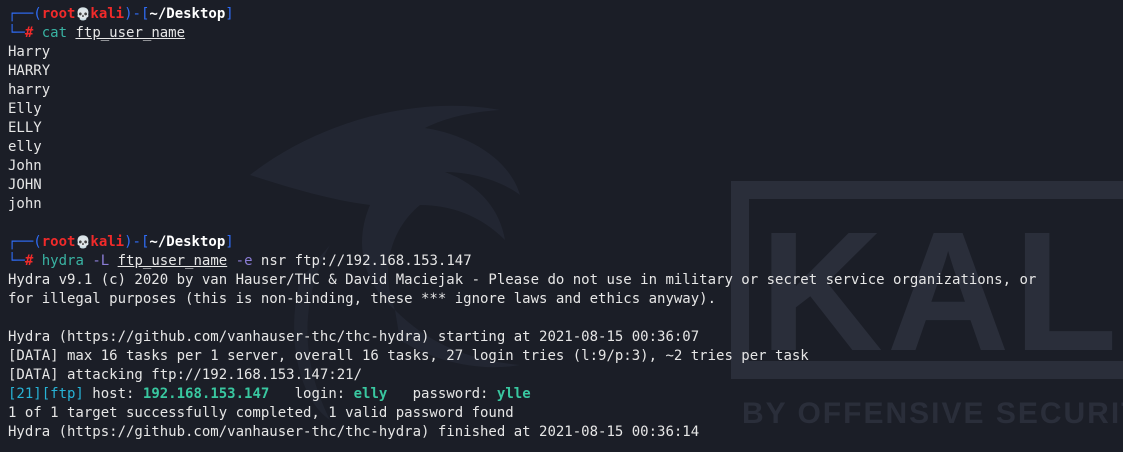 The image size is (1123, 452). Describe the element at coordinates (370, 394) in the screenshot. I see `result-login: elly` at that location.